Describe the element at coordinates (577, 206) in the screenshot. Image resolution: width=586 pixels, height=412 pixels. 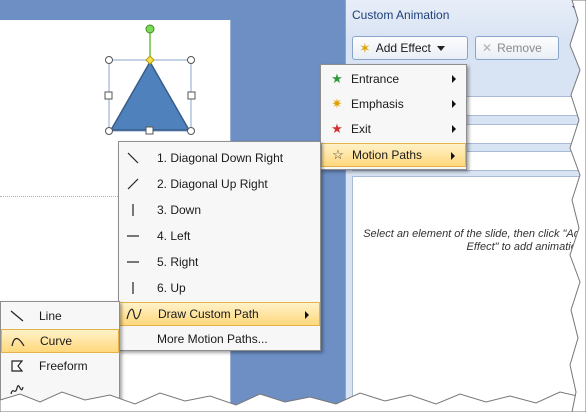
I see `torn-edge-right` at that location.